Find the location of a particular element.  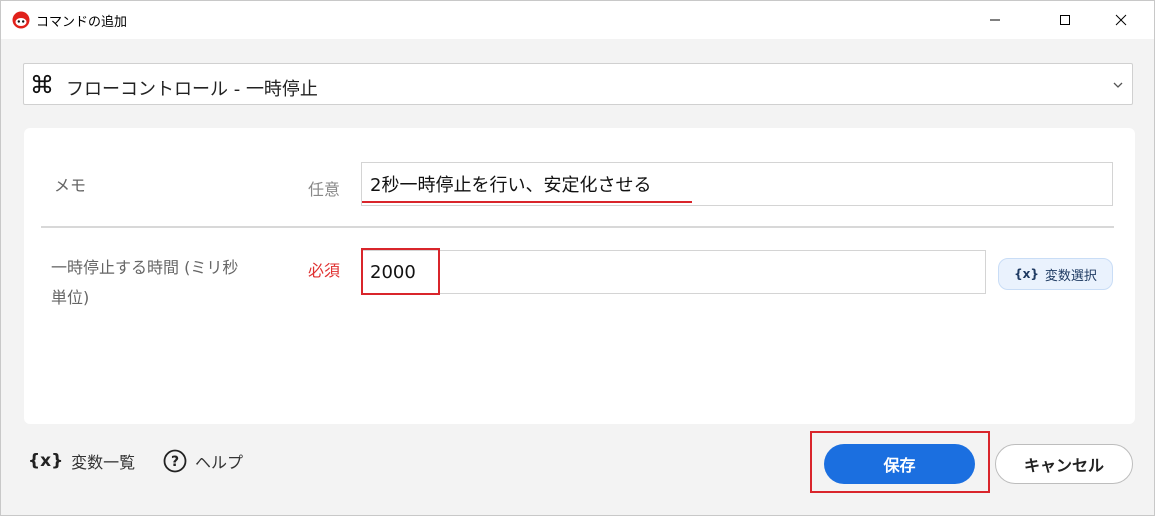

cancel-button: キャンセル is located at coordinates (1064, 464).